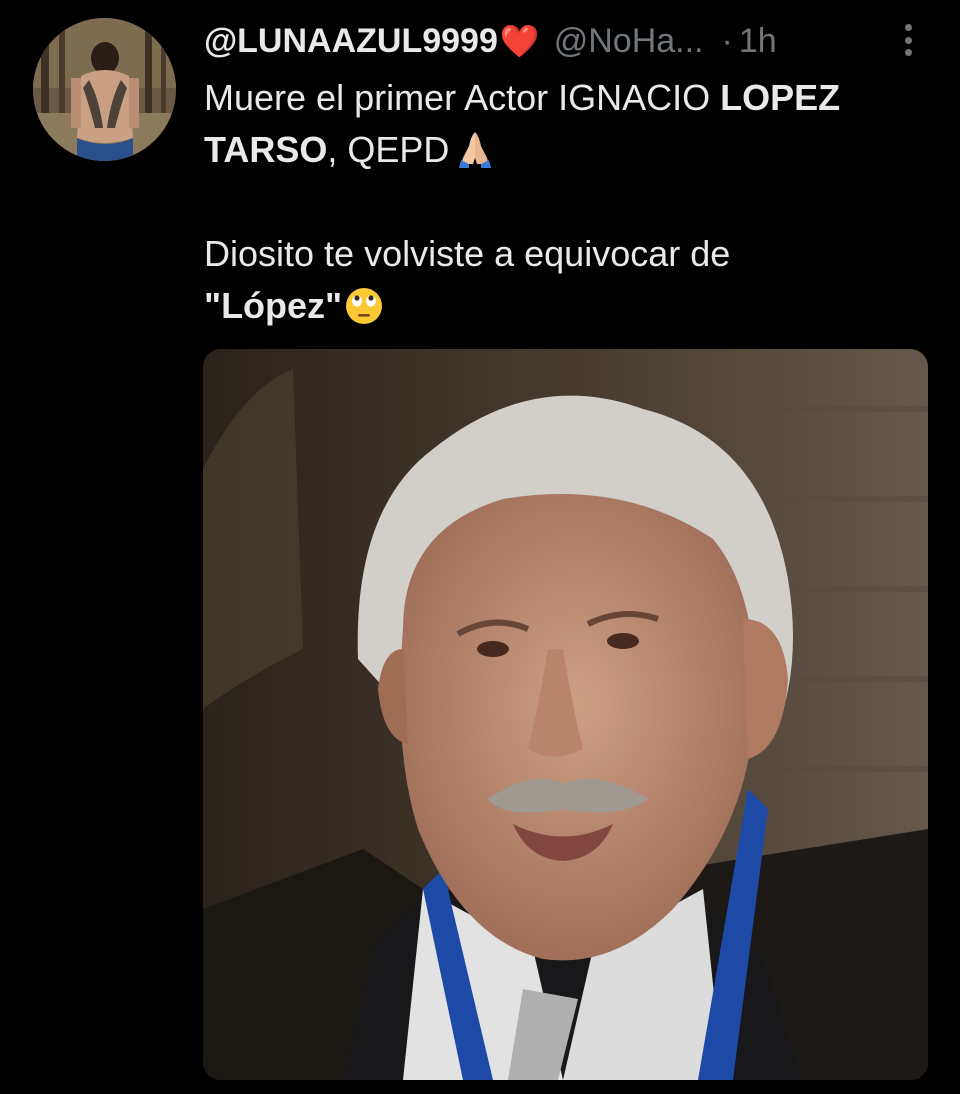 The height and width of the screenshot is (1094, 960). I want to click on tweet-timestamp: 1h, so click(758, 41).